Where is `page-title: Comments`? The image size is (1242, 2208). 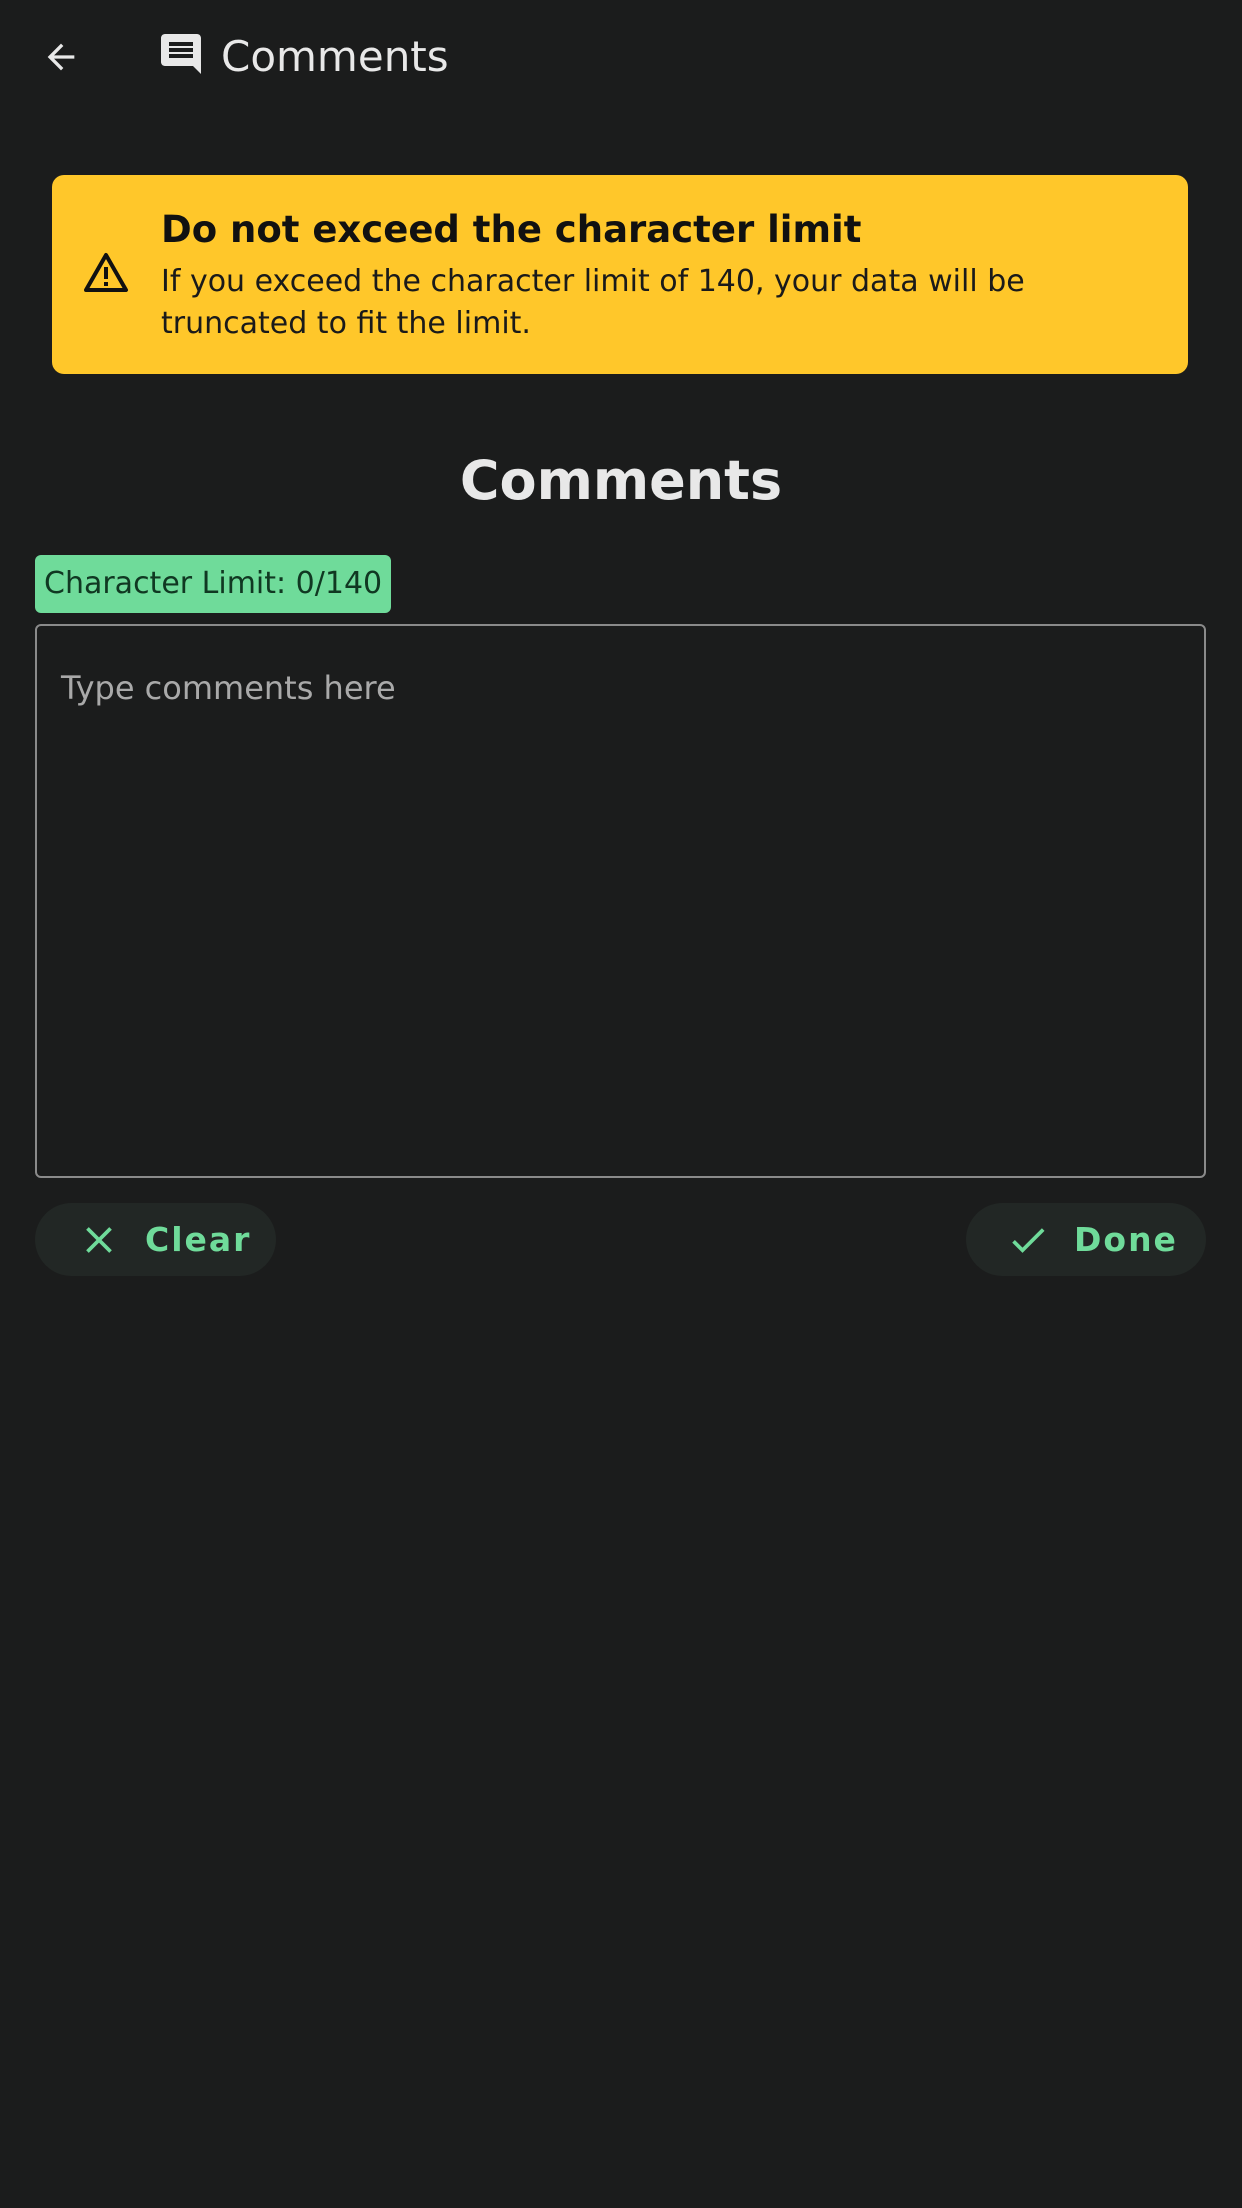
page-title: Comments is located at coordinates (335, 56).